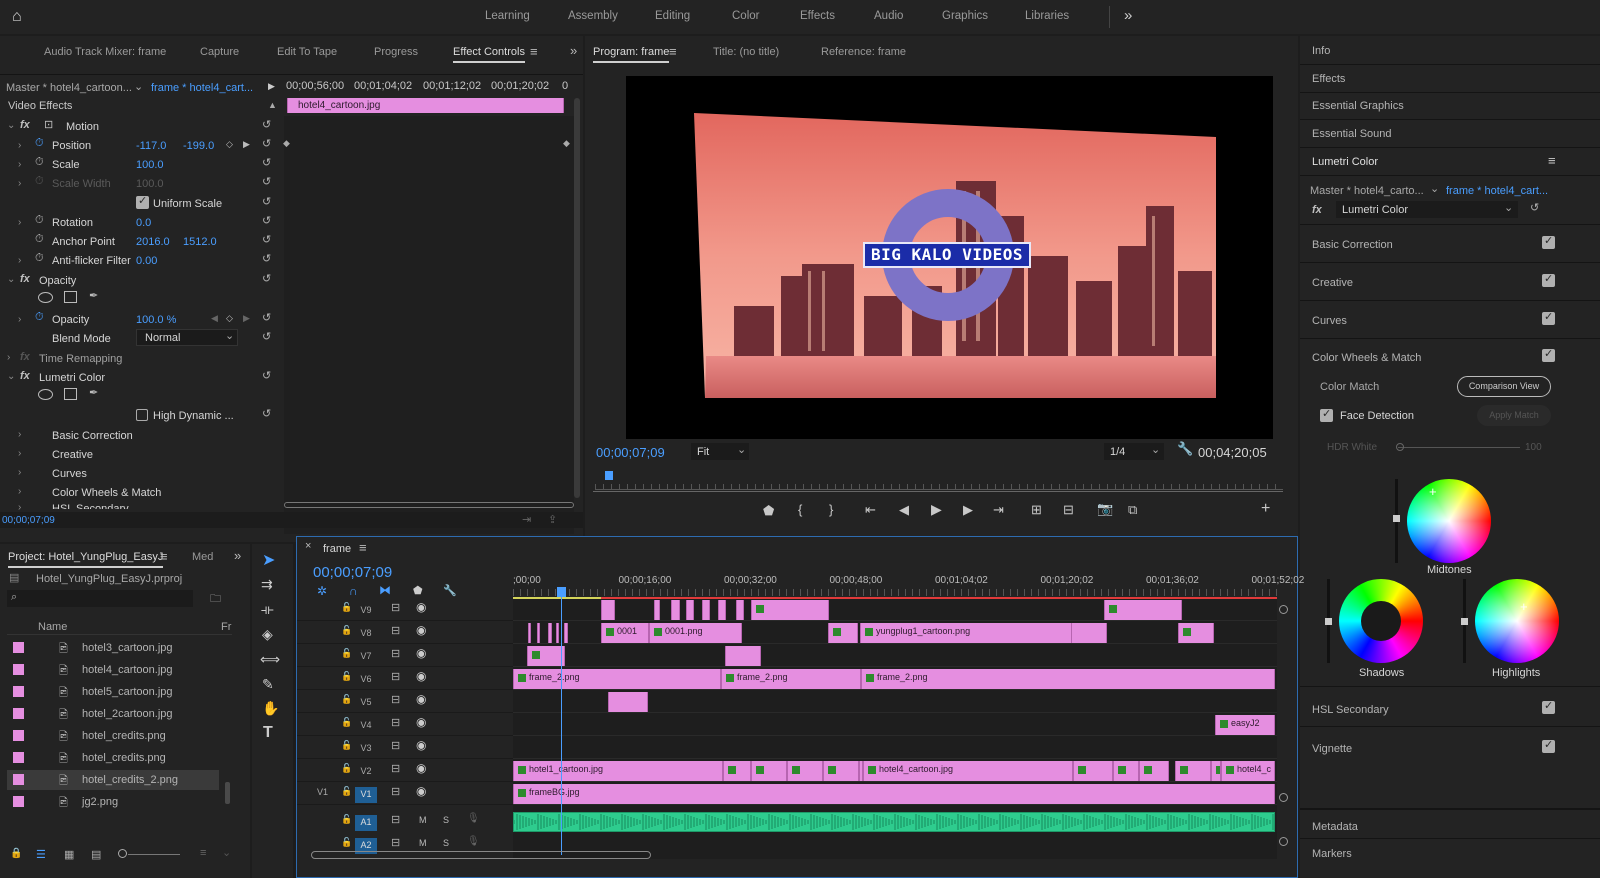  Describe the element at coordinates (366, 634) in the screenshot. I see `track-label: V8` at that location.